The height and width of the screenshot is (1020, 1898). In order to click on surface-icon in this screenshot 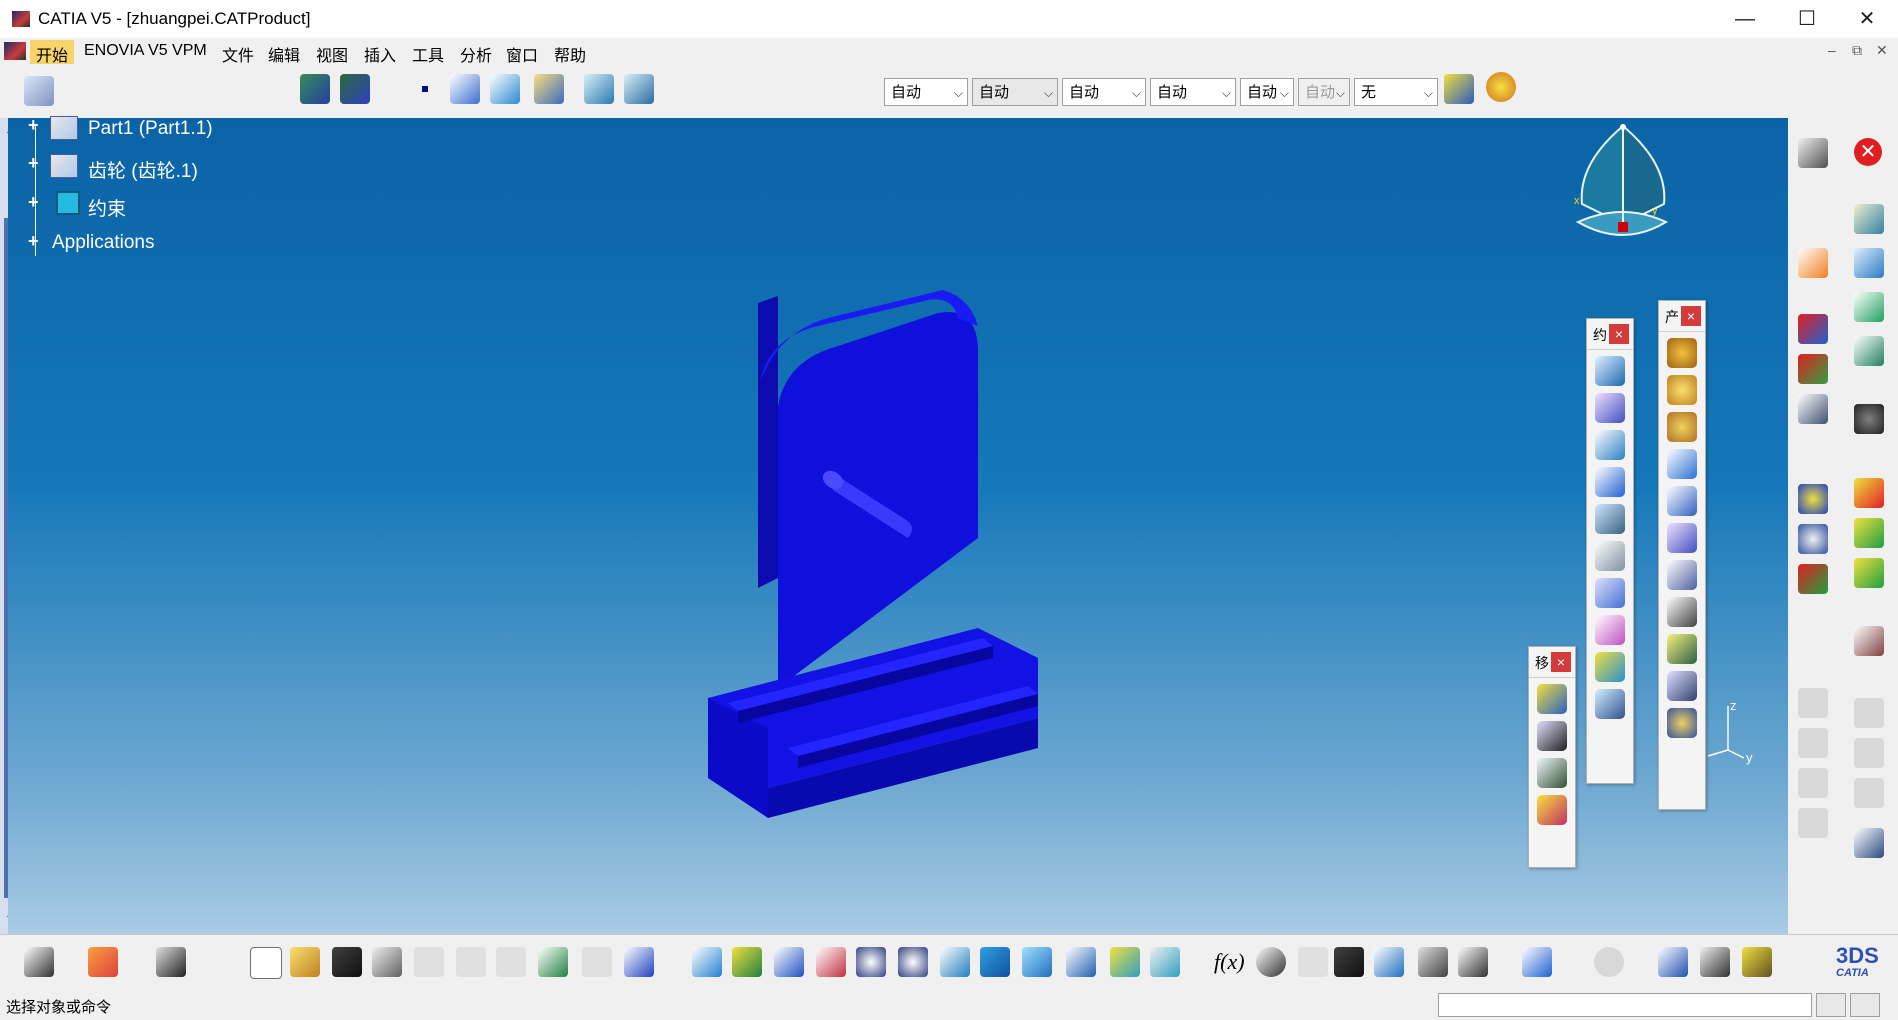, I will do `click(505, 89)`.